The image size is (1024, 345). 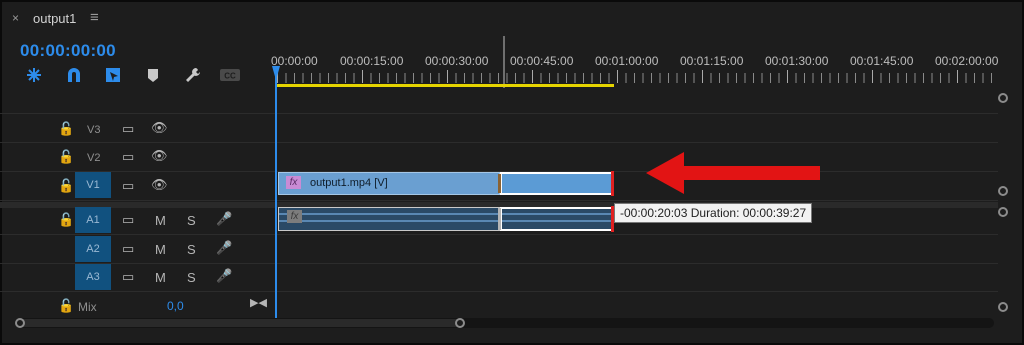 What do you see at coordinates (733, 173) in the screenshot?
I see `red-arrow-annotation` at bounding box center [733, 173].